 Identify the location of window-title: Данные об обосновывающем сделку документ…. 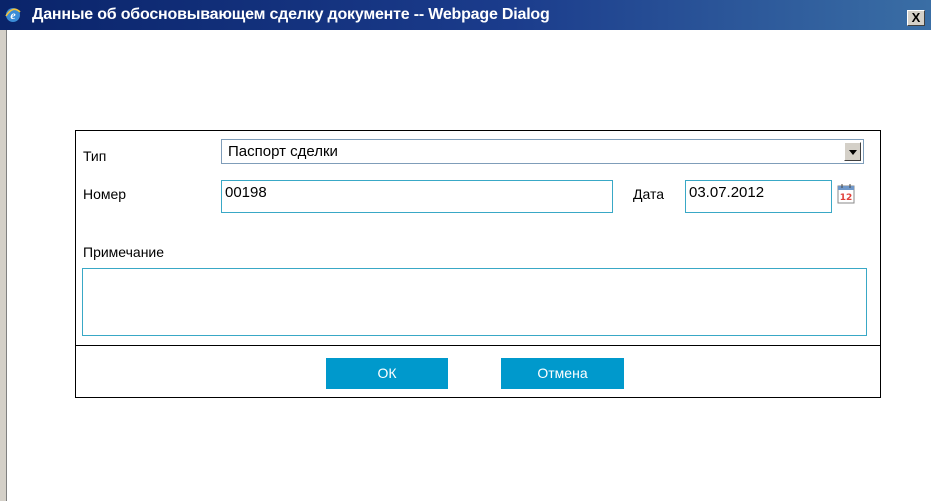
(291, 14).